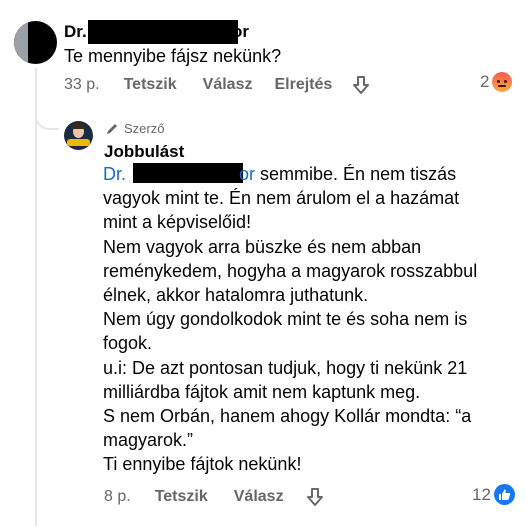 This screenshot has height=526, width=526. I want to click on reply-line: élnek, akkor hatalomra juthatunk., so click(236, 294).